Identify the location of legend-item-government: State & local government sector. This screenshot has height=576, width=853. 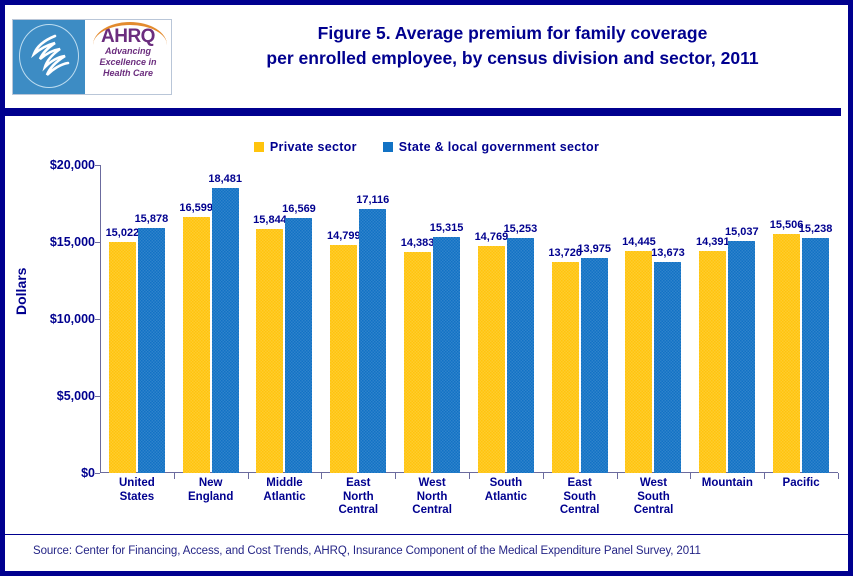
(491, 147).